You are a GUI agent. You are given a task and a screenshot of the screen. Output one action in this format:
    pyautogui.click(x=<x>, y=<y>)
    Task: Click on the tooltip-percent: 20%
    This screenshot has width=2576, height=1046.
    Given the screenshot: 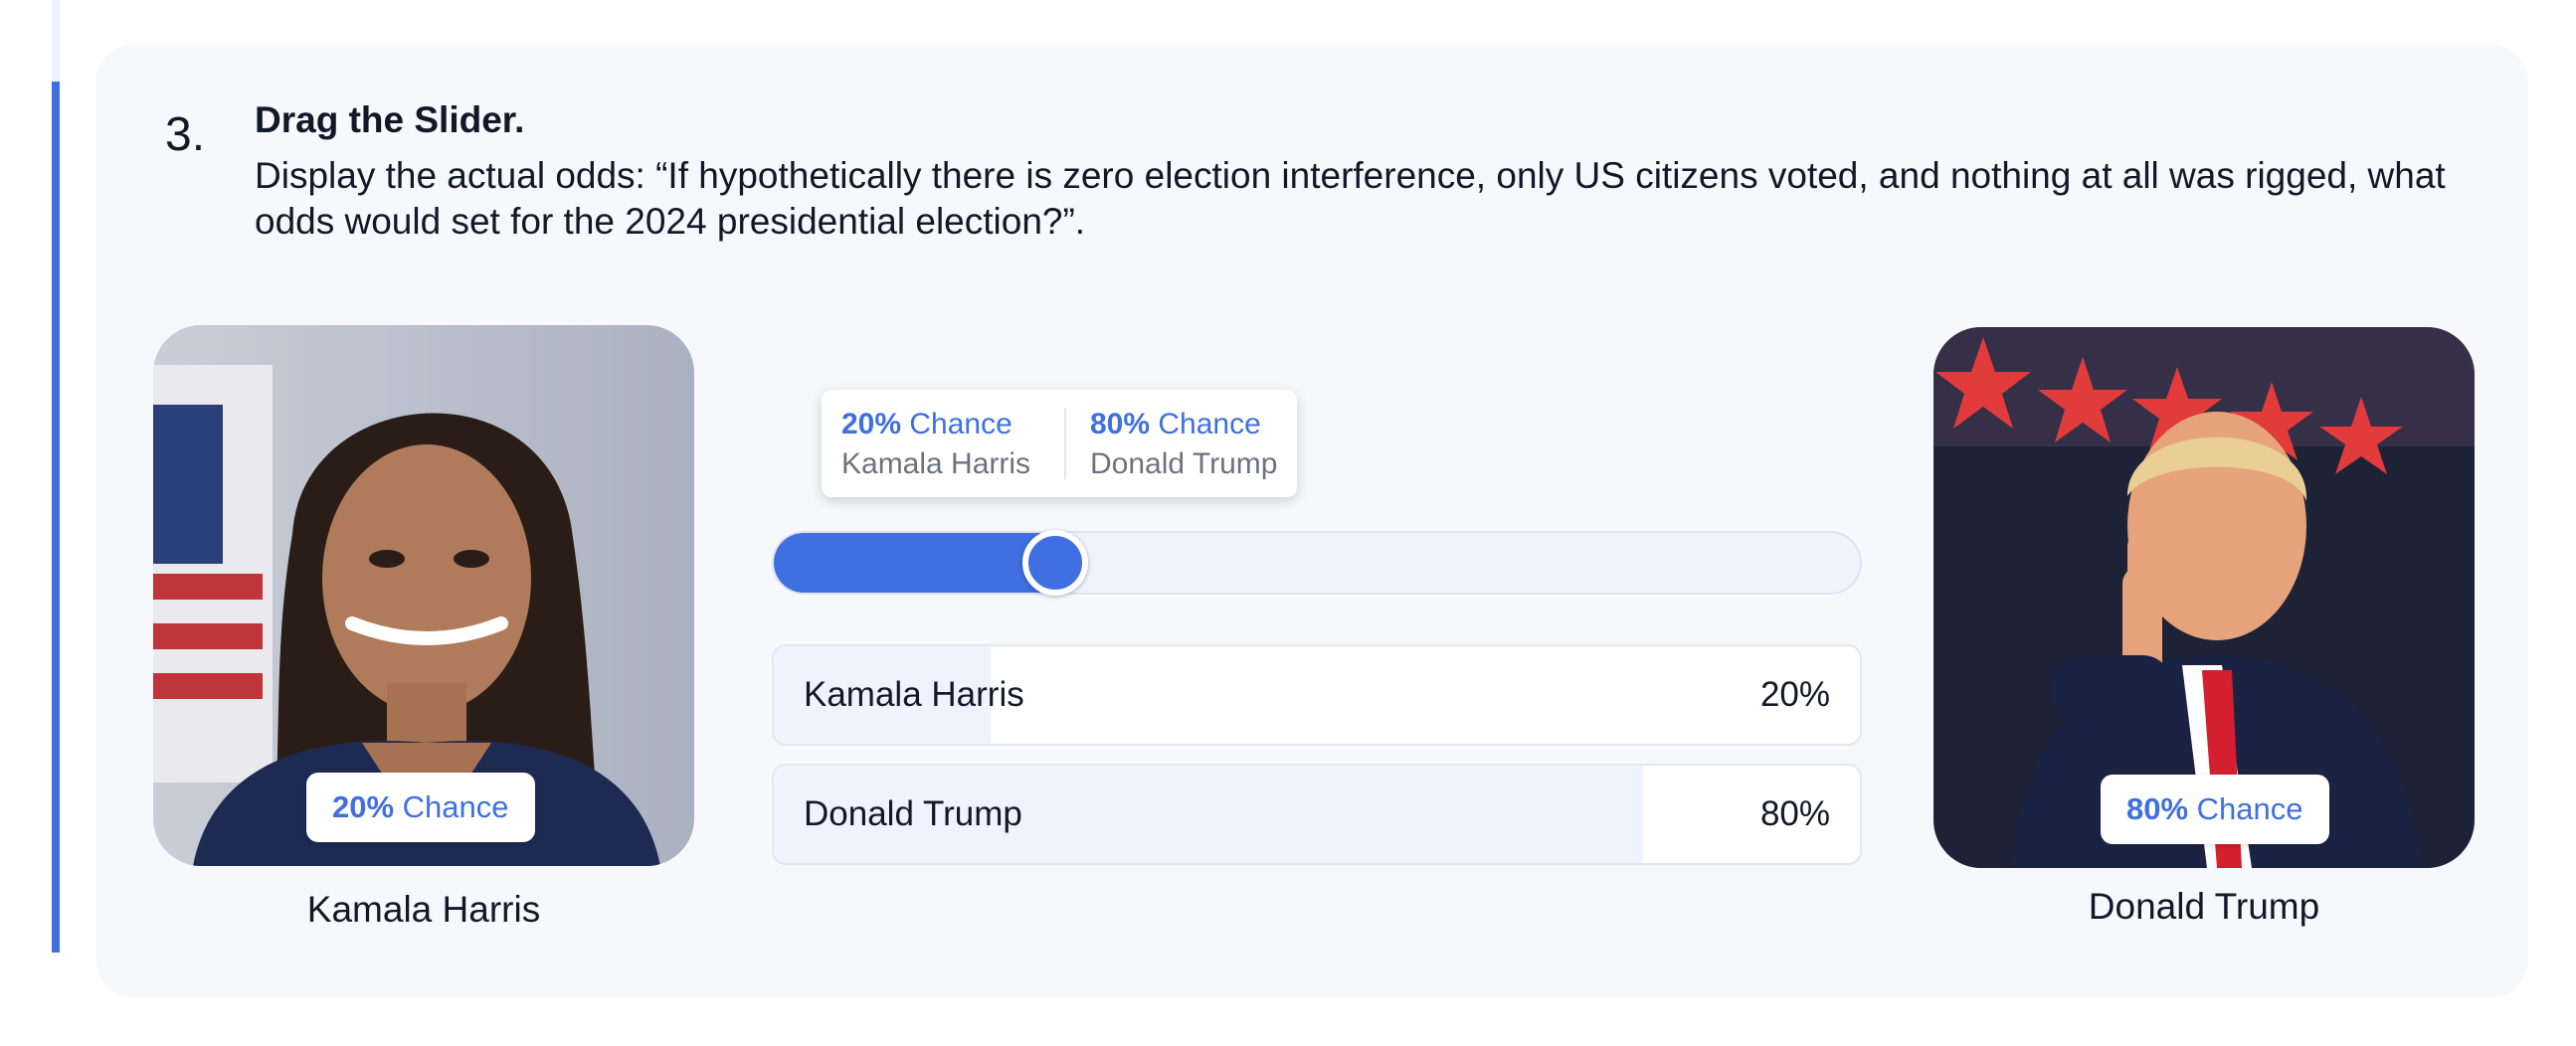 What is the action you would take?
    pyautogui.click(x=871, y=424)
    